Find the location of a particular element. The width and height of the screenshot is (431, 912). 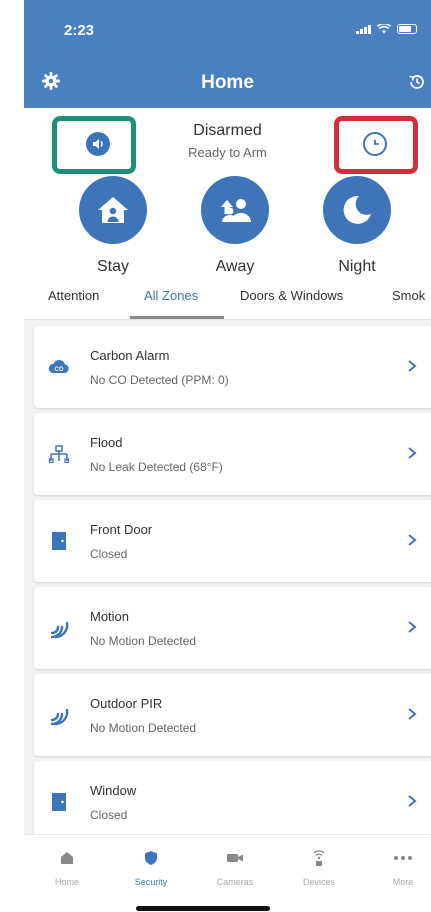

zone-name: Flood is located at coordinates (106, 442).